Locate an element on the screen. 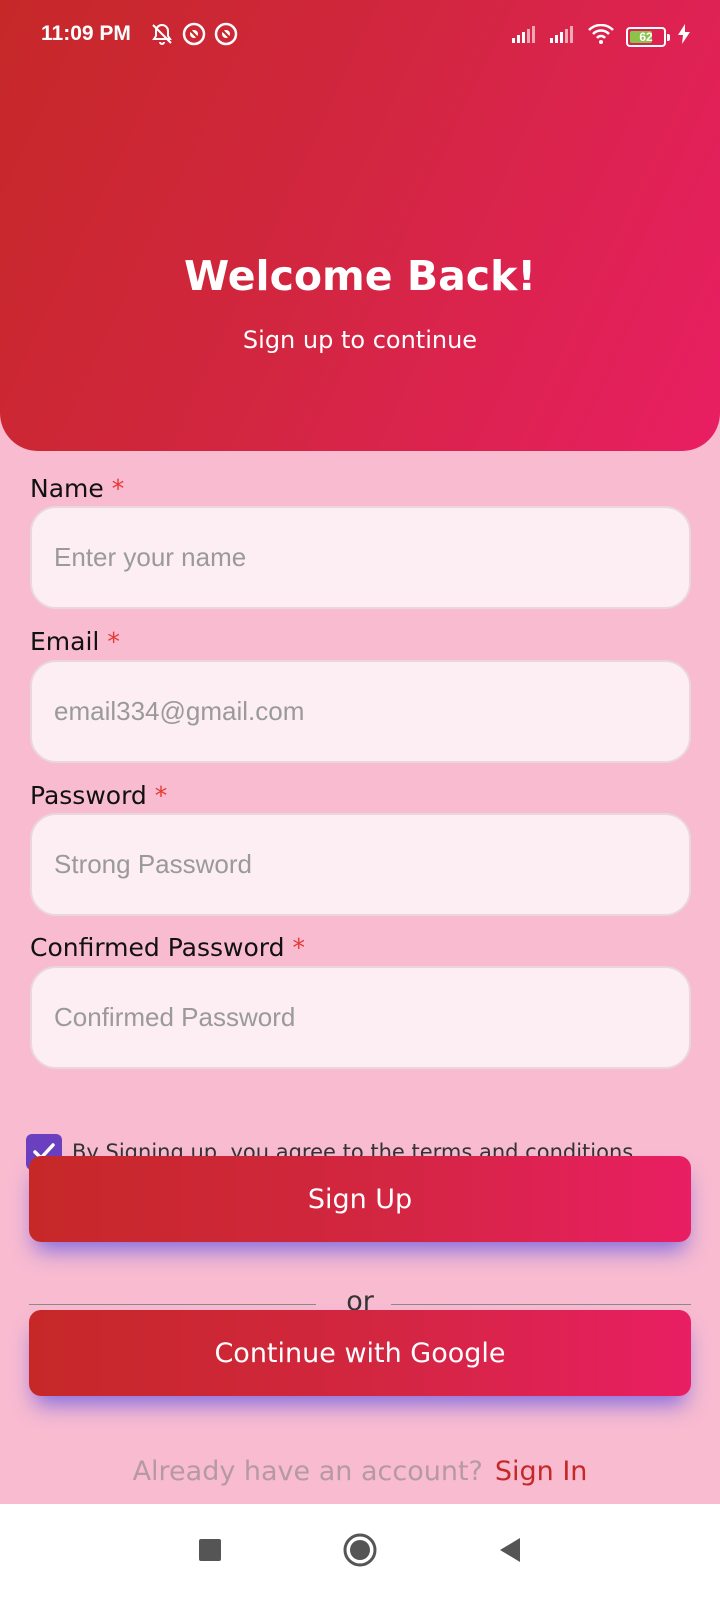  name-label: Name * is located at coordinates (77, 488).